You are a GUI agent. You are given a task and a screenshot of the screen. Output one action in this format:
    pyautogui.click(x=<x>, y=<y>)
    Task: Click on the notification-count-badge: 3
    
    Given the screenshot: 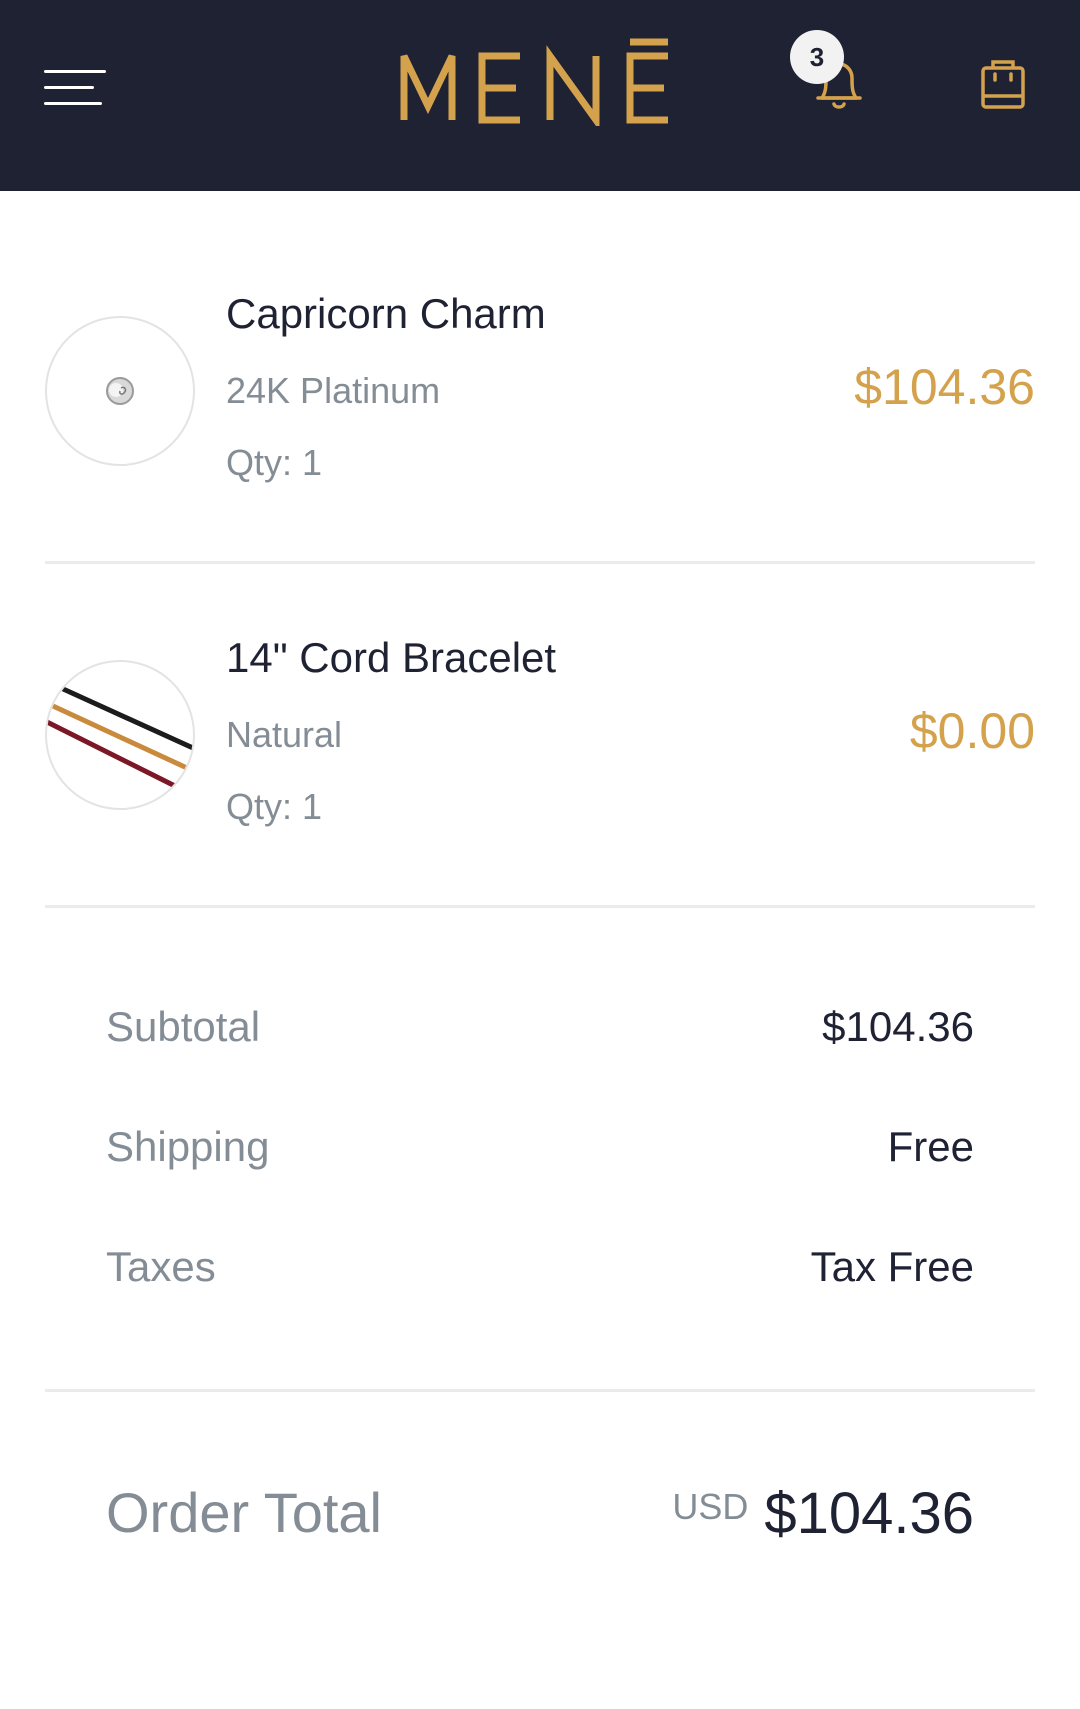 What is the action you would take?
    pyautogui.click(x=817, y=57)
    